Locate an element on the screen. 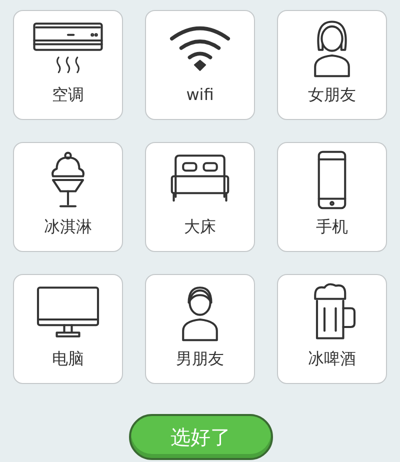 This screenshot has width=400, height=462. item-card: 空调 is located at coordinates (68, 65).